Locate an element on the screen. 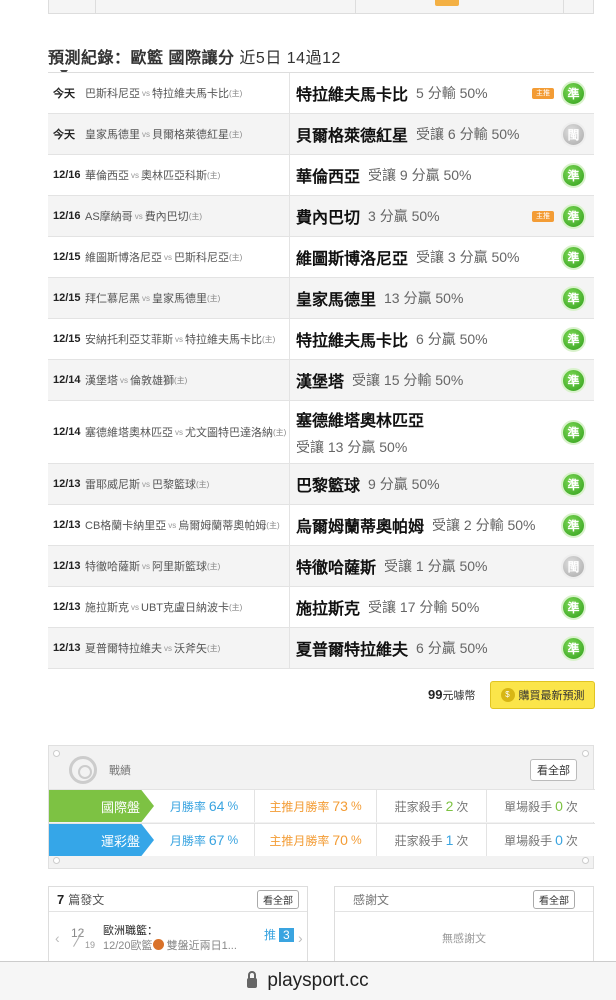  prediction-row: 12/13 夏普爾特拉維夫 vs 沃斧矢 (主) 夏普爾特拉維夫 6 分贏 50% 準 is located at coordinates (321, 648).